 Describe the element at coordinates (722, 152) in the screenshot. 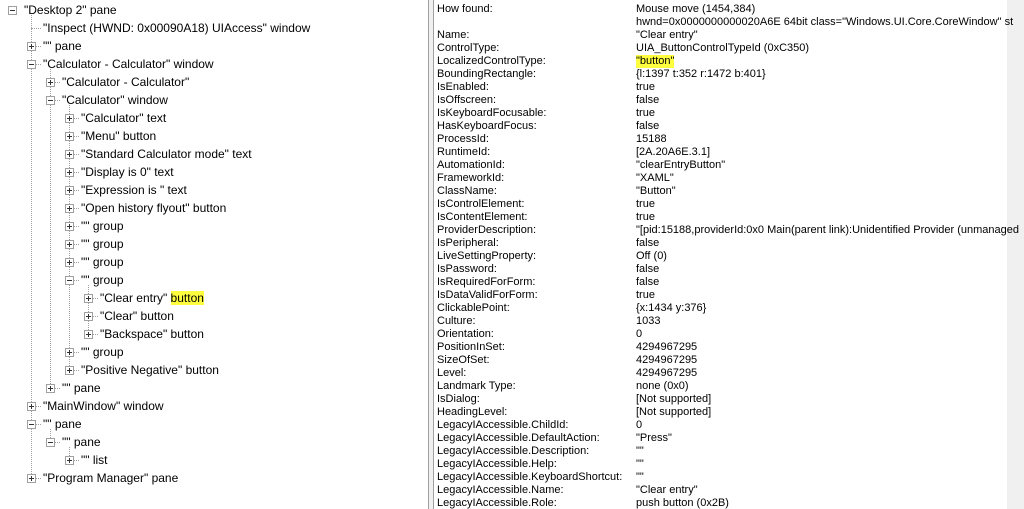

I see `property-row: RuntimeId: [2A.20A6E.3.1]` at that location.